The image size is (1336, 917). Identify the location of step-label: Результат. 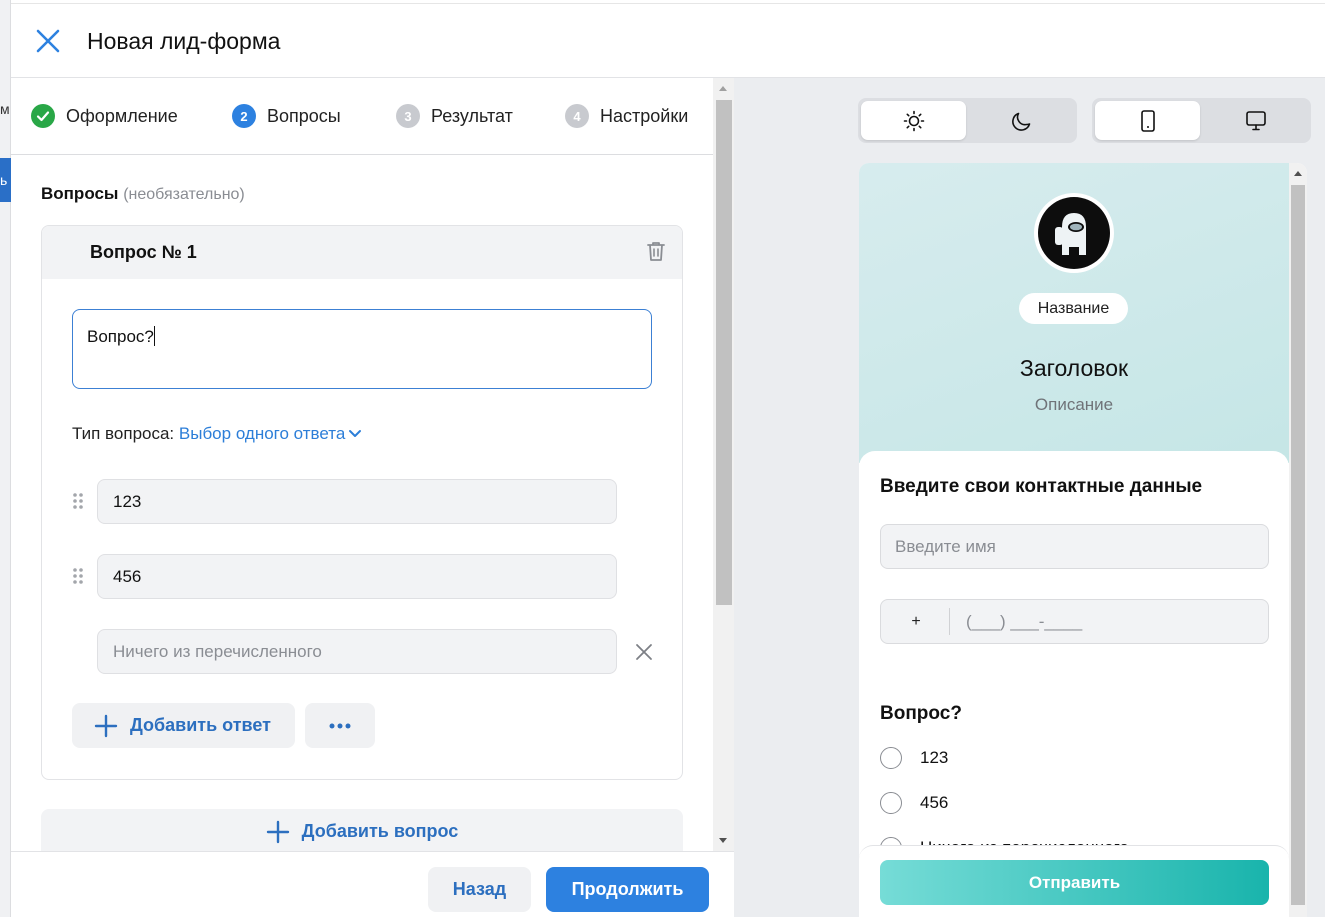
(472, 115).